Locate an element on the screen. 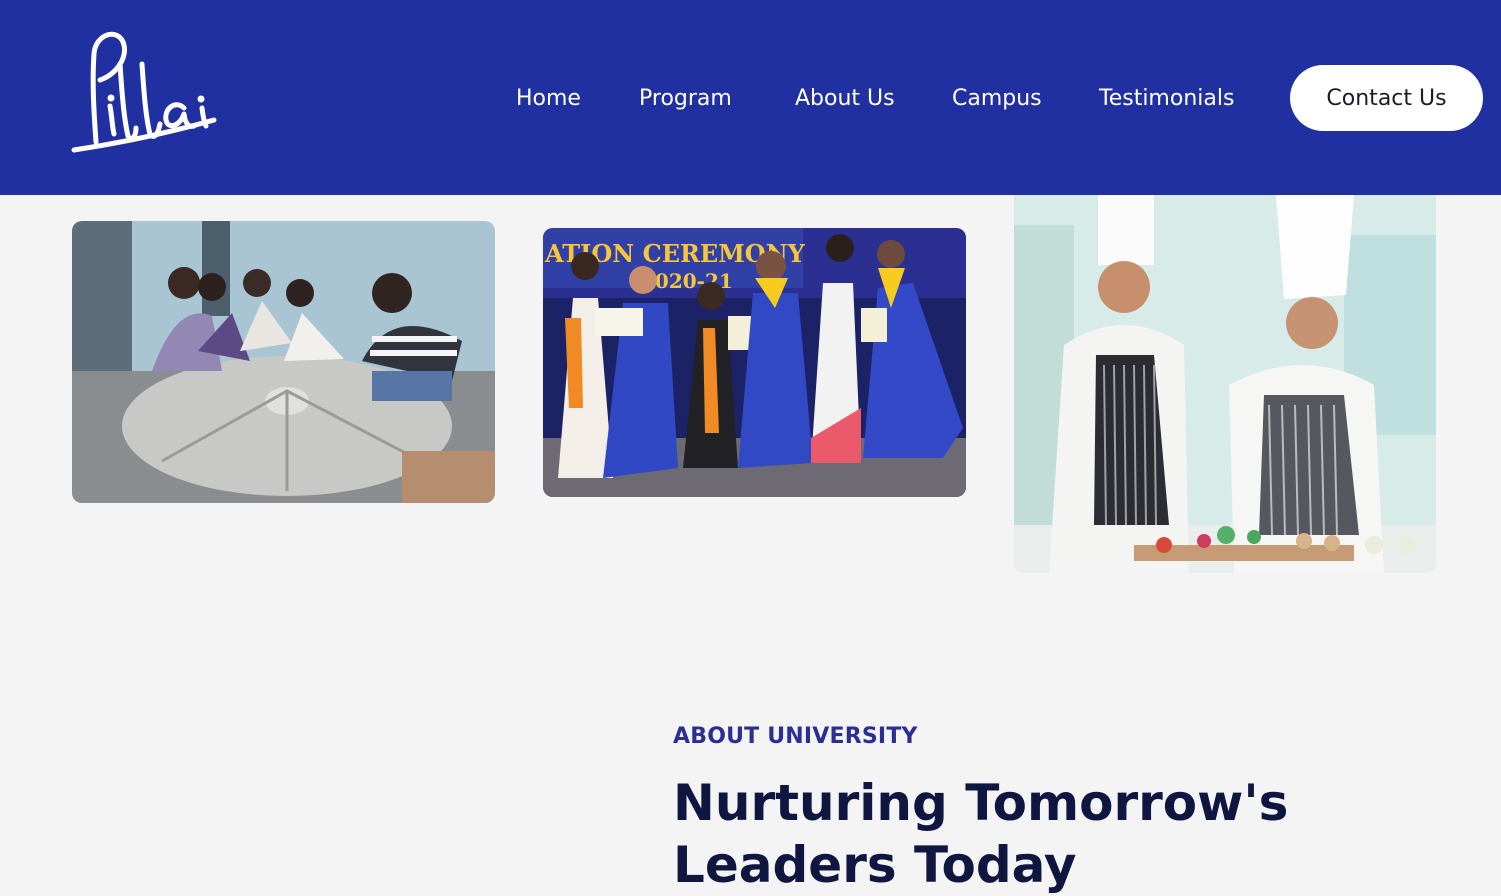 The image size is (1501, 896). photo-graduation-ceremony: ATION CEREMONY 2020-21 is located at coordinates (754, 362).